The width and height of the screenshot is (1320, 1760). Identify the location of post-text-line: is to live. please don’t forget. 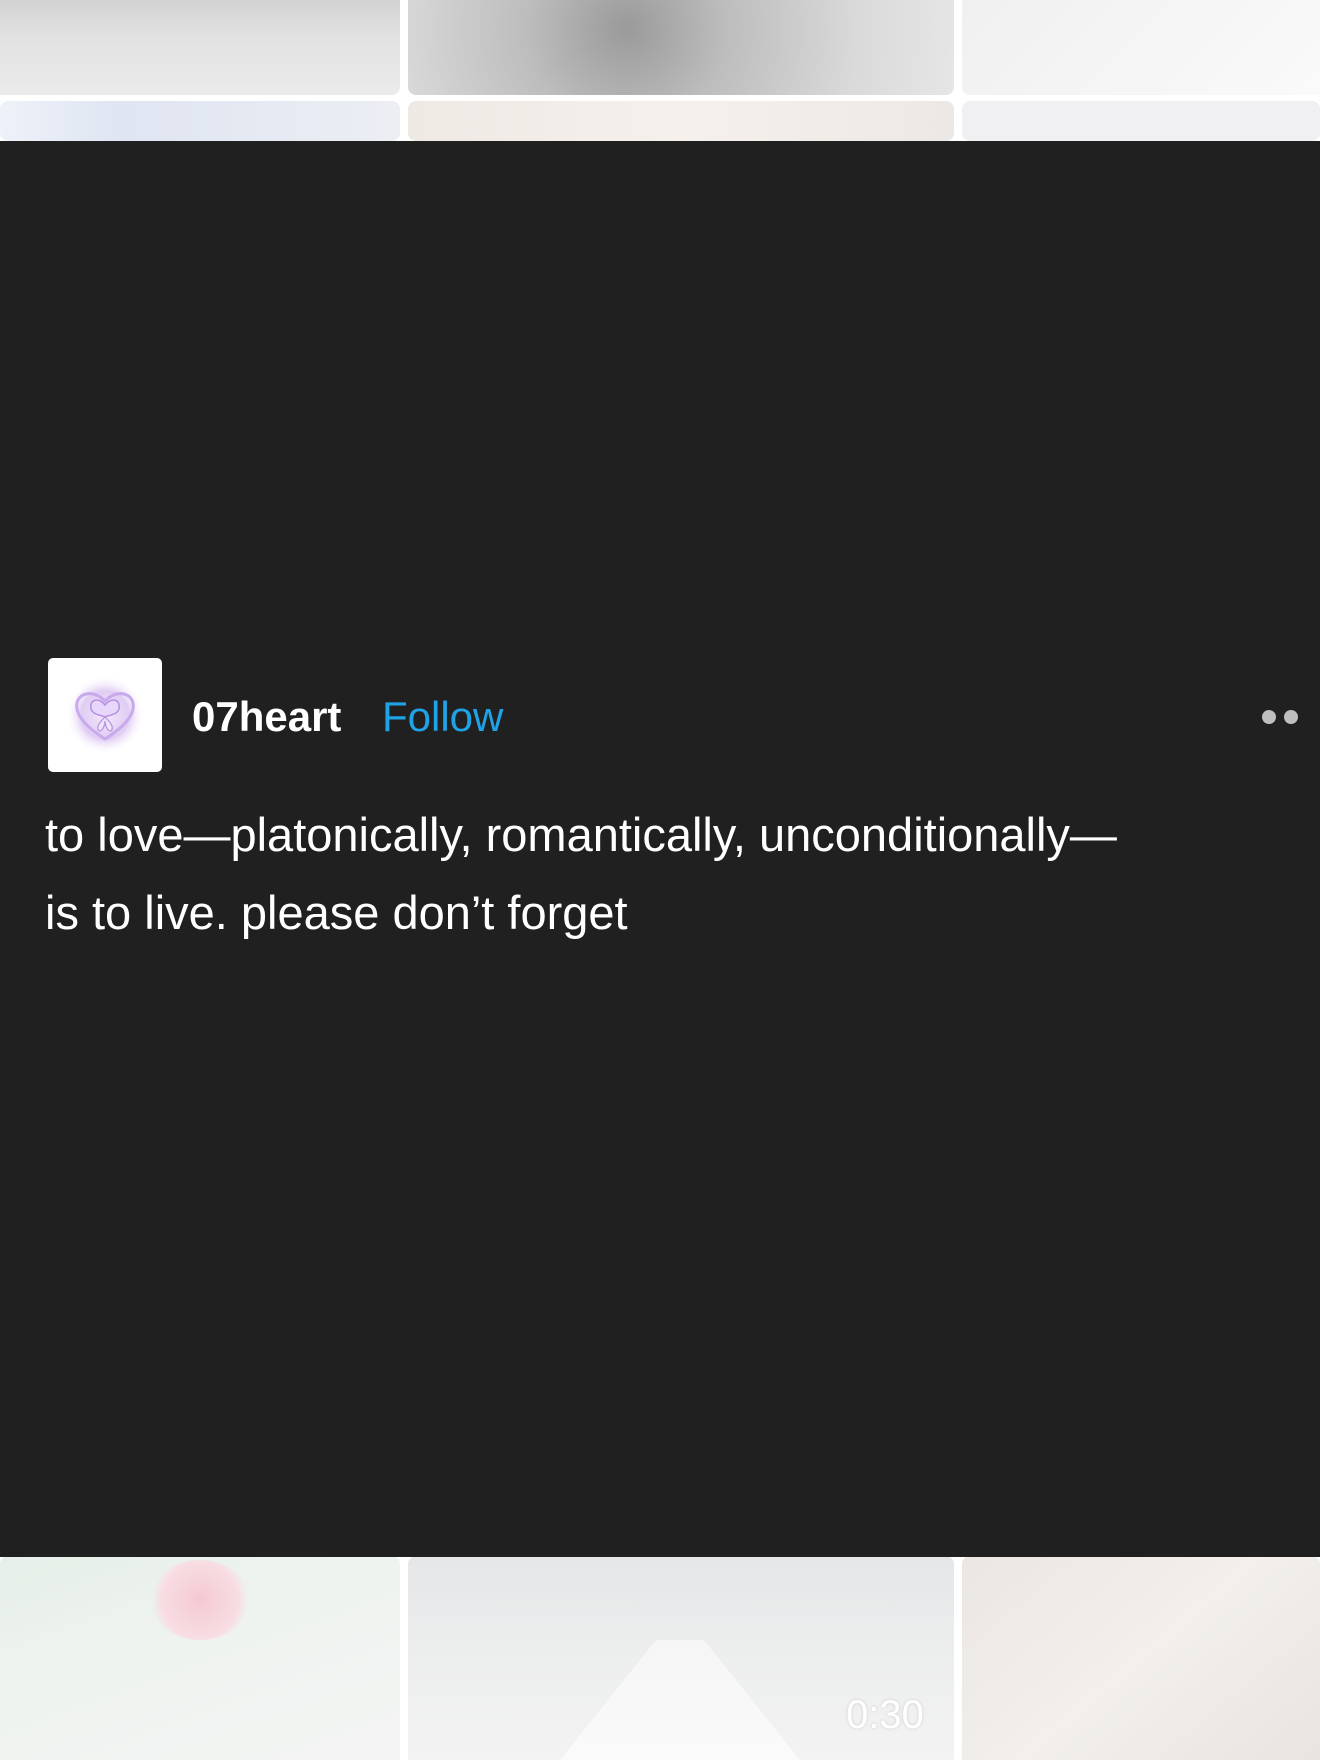
(336, 912).